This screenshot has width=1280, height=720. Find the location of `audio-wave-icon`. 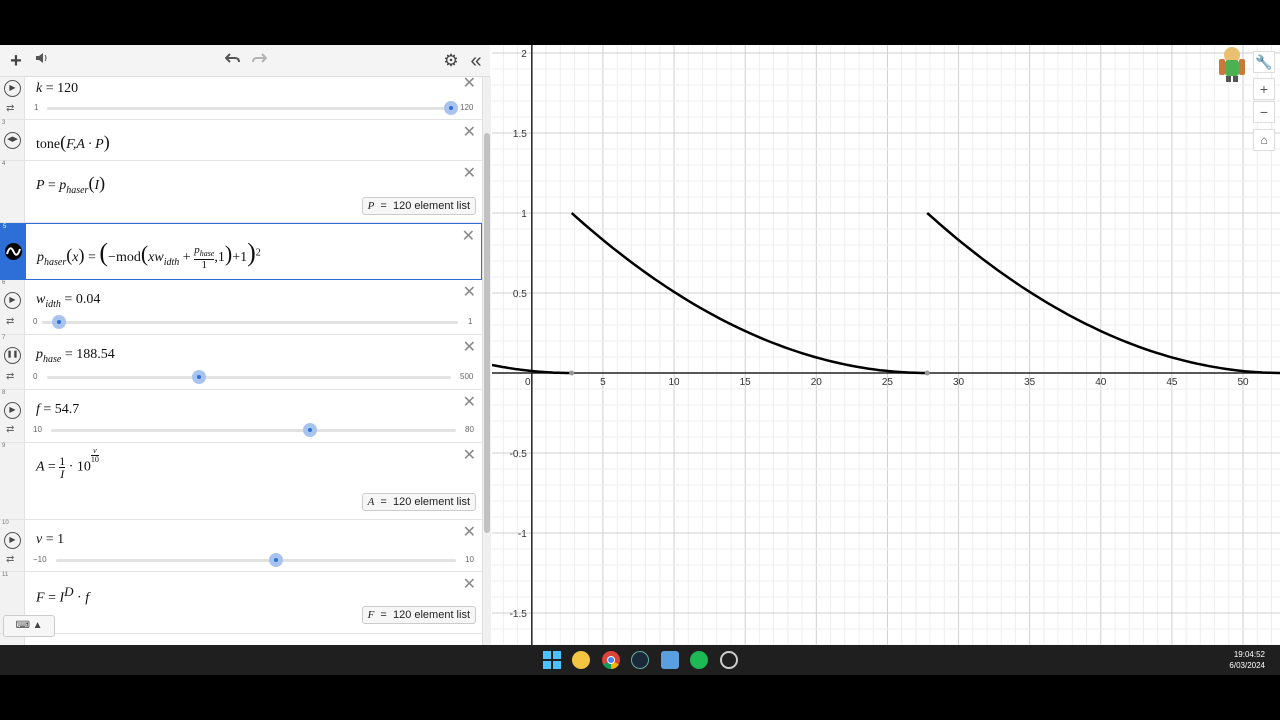

audio-wave-icon is located at coordinates (13, 251).